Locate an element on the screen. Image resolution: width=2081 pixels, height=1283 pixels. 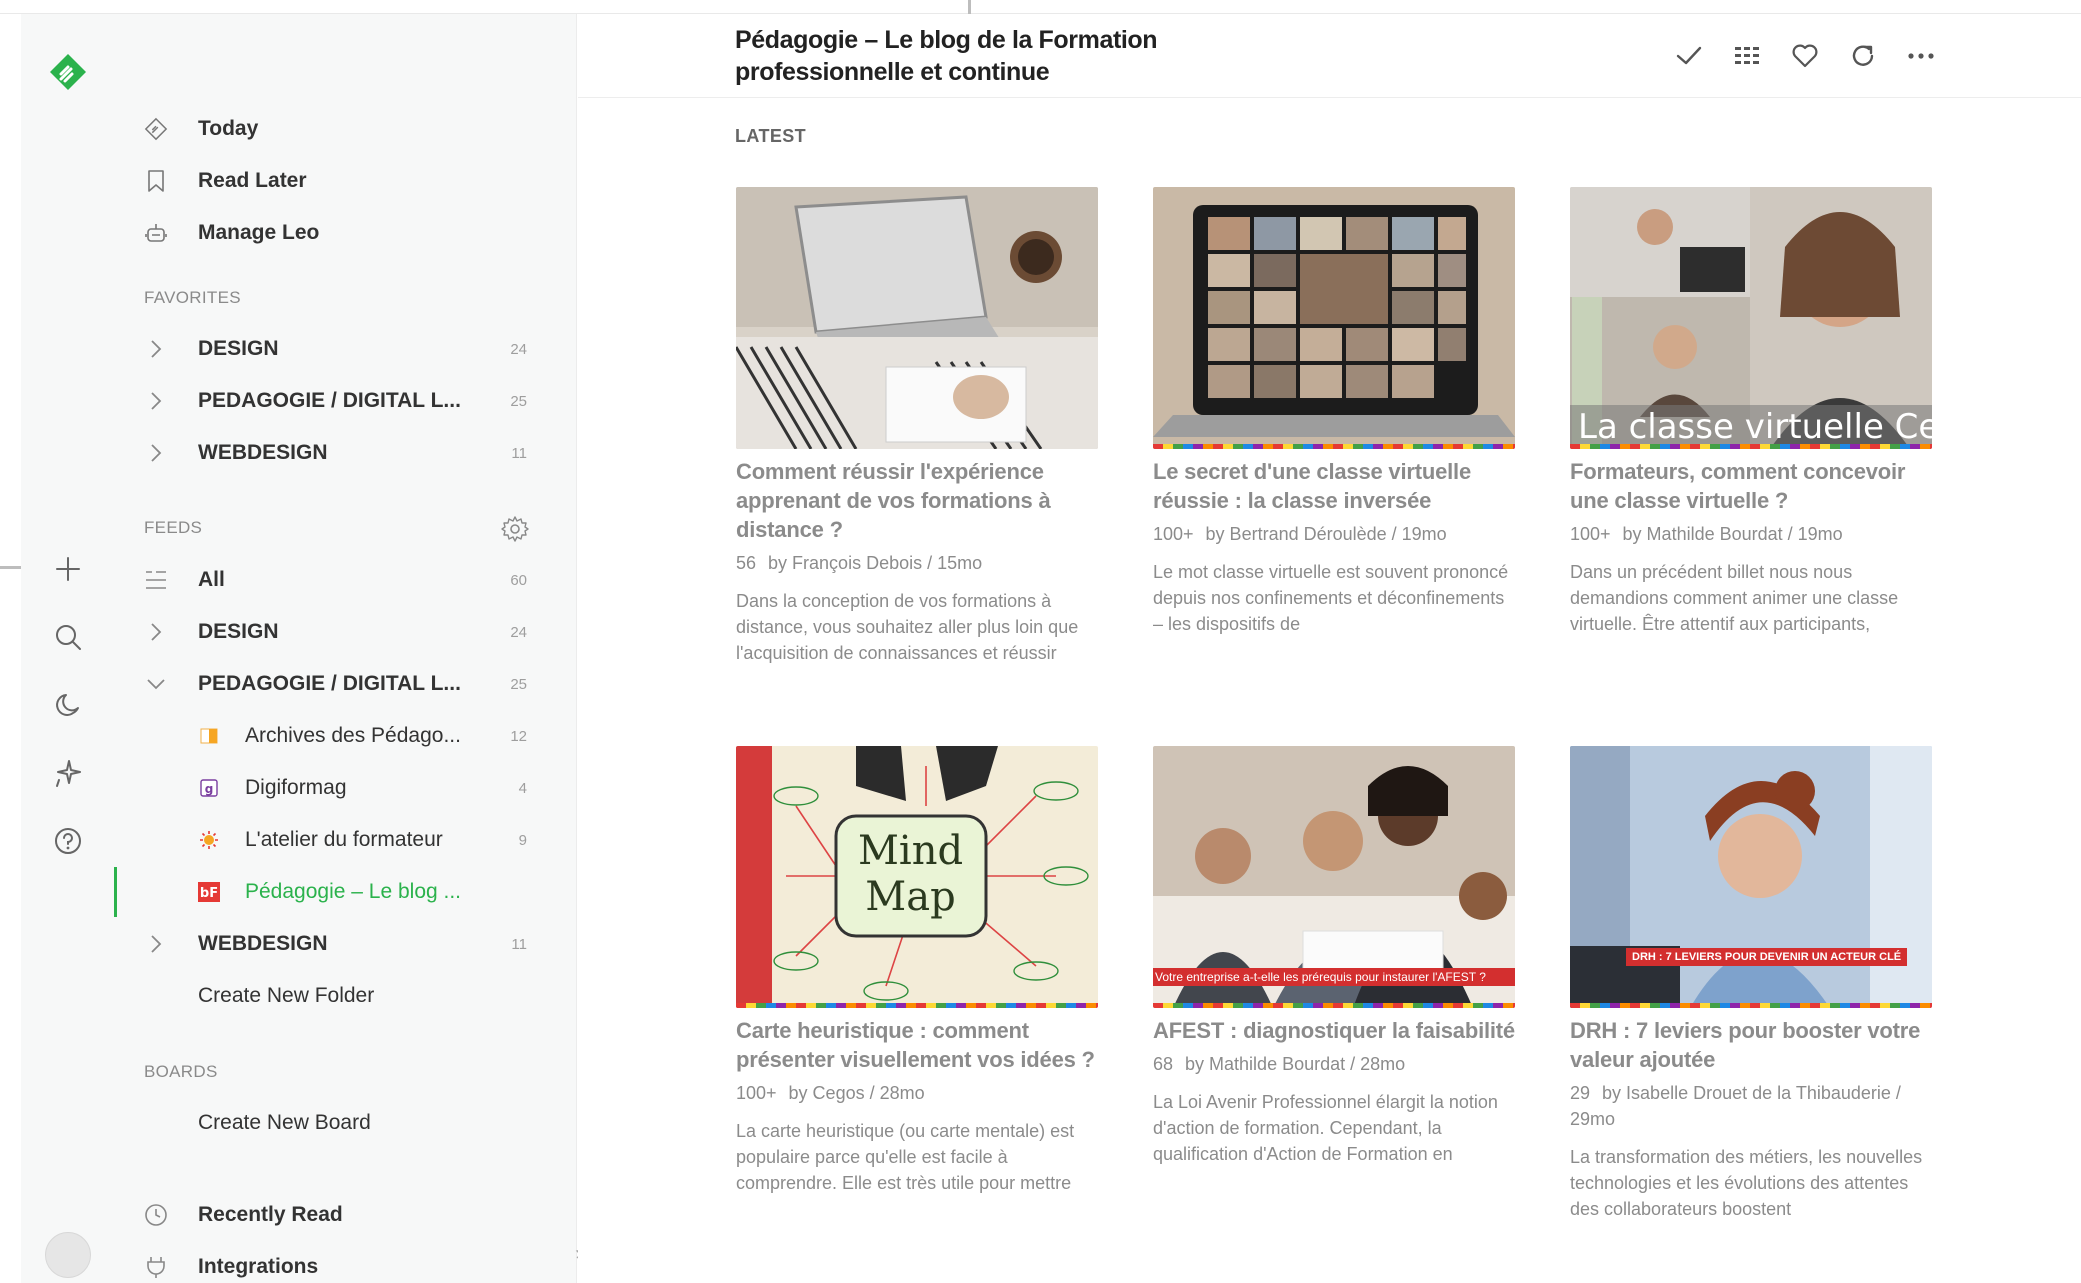
window-backdrop-left is located at coordinates (10, 648).